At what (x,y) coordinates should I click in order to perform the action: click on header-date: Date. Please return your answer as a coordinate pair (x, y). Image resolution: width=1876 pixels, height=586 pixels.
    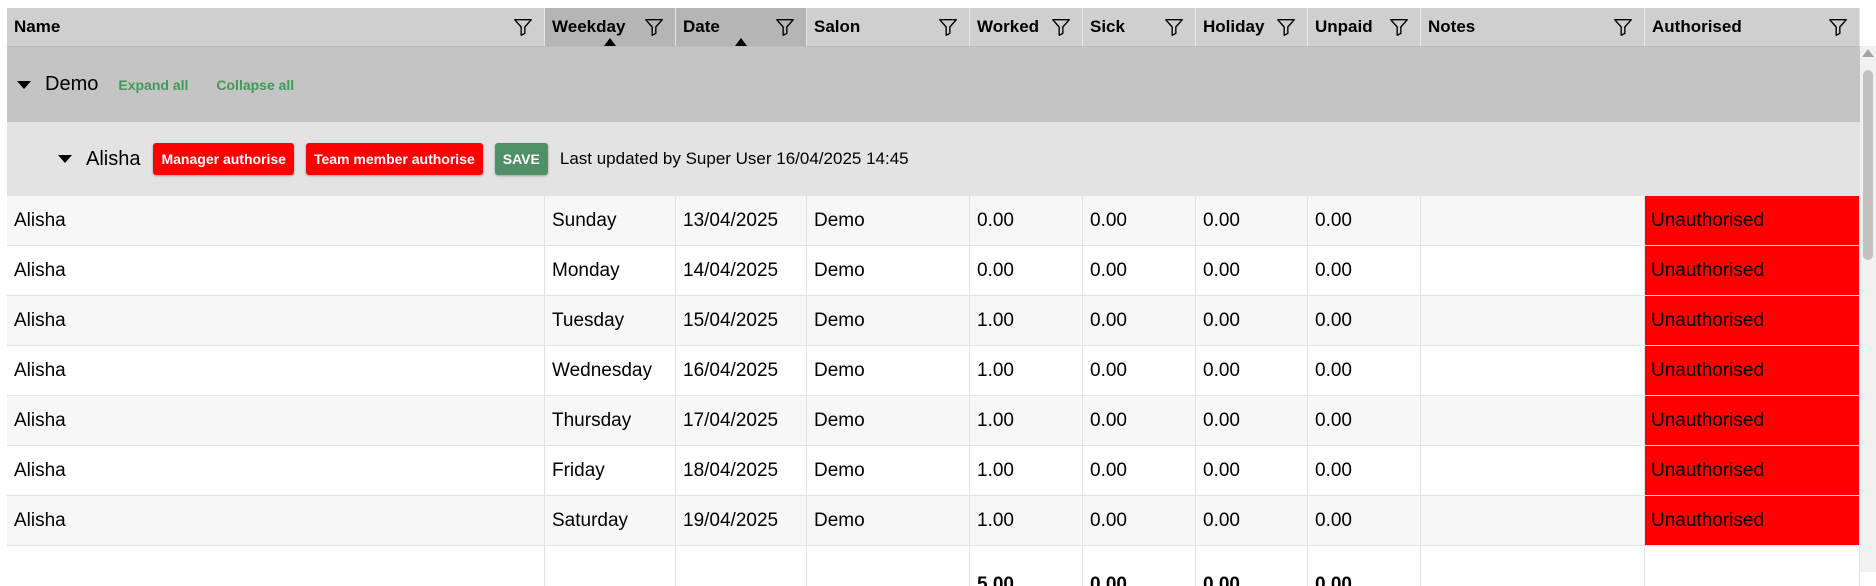
    Looking at the image, I should click on (741, 27).